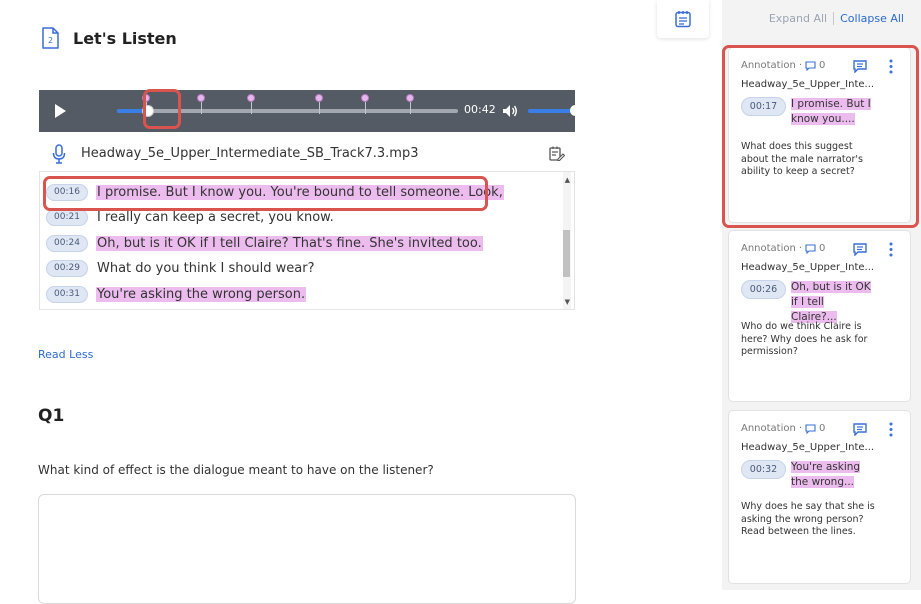 The height and width of the screenshot is (604, 921). What do you see at coordinates (566, 253) in the screenshot?
I see `scrollbar-thumb` at bounding box center [566, 253].